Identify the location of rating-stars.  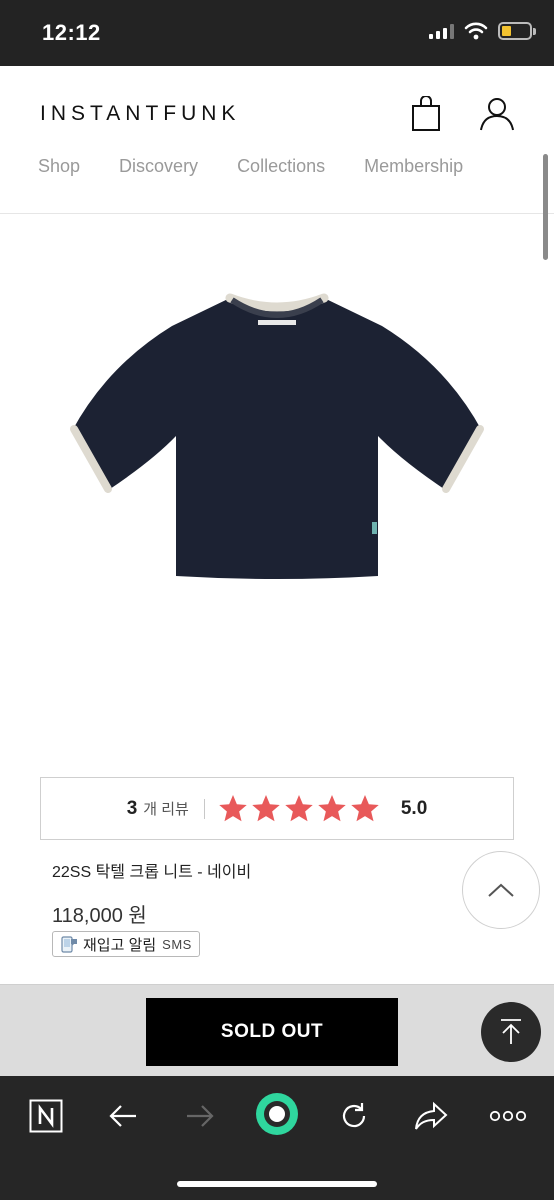
(299, 809).